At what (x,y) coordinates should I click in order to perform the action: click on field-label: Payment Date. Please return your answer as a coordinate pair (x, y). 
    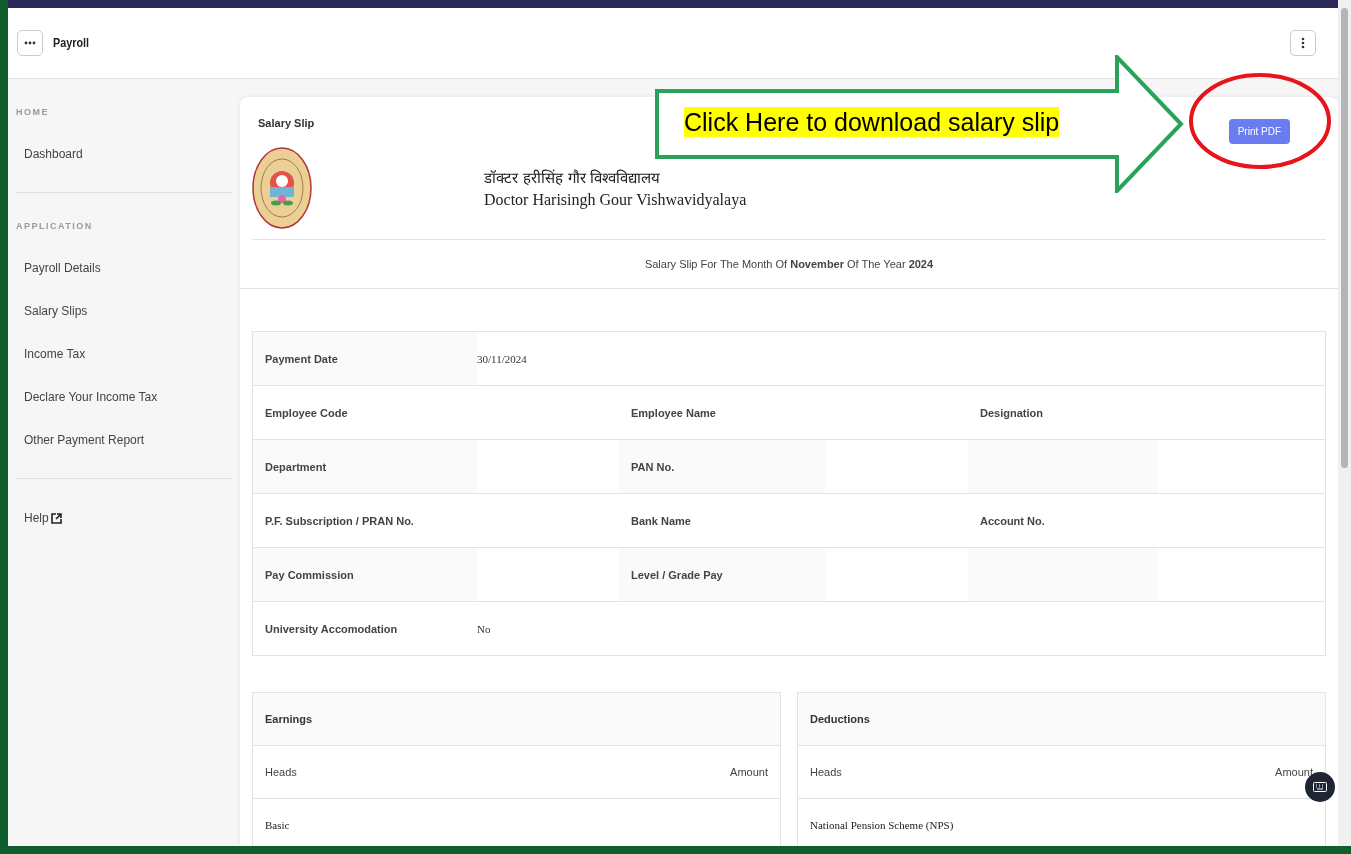
    Looking at the image, I should click on (365, 358).